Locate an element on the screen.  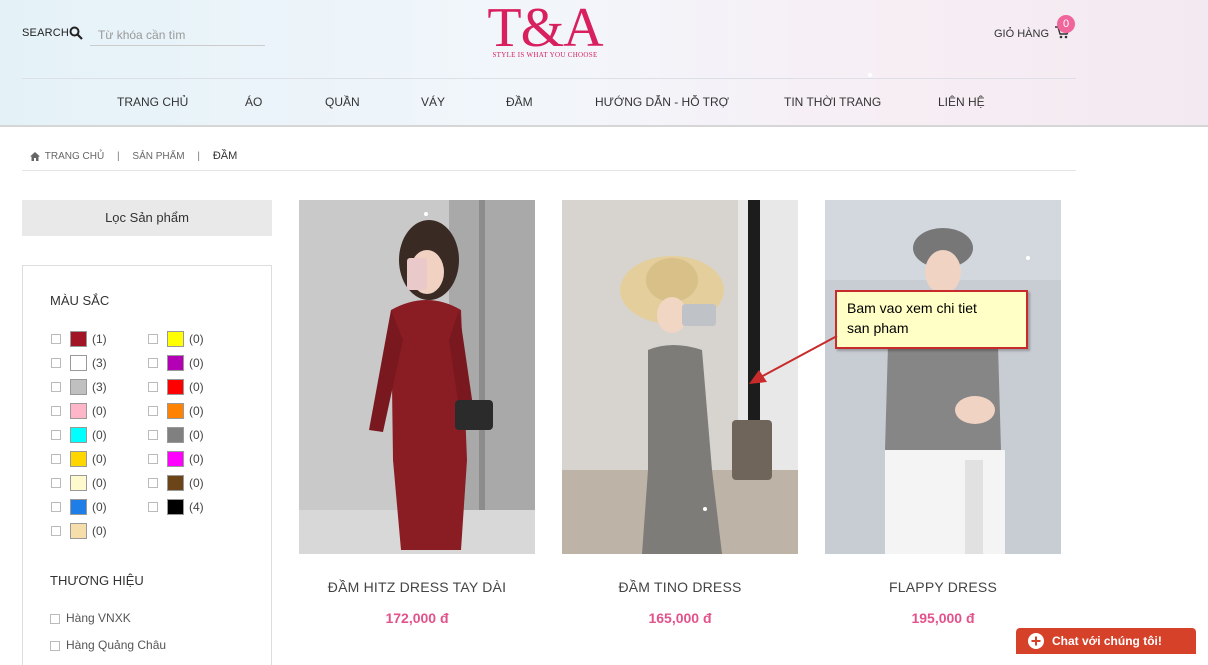
product-price: 165,000 đ is located at coordinates (680, 618).